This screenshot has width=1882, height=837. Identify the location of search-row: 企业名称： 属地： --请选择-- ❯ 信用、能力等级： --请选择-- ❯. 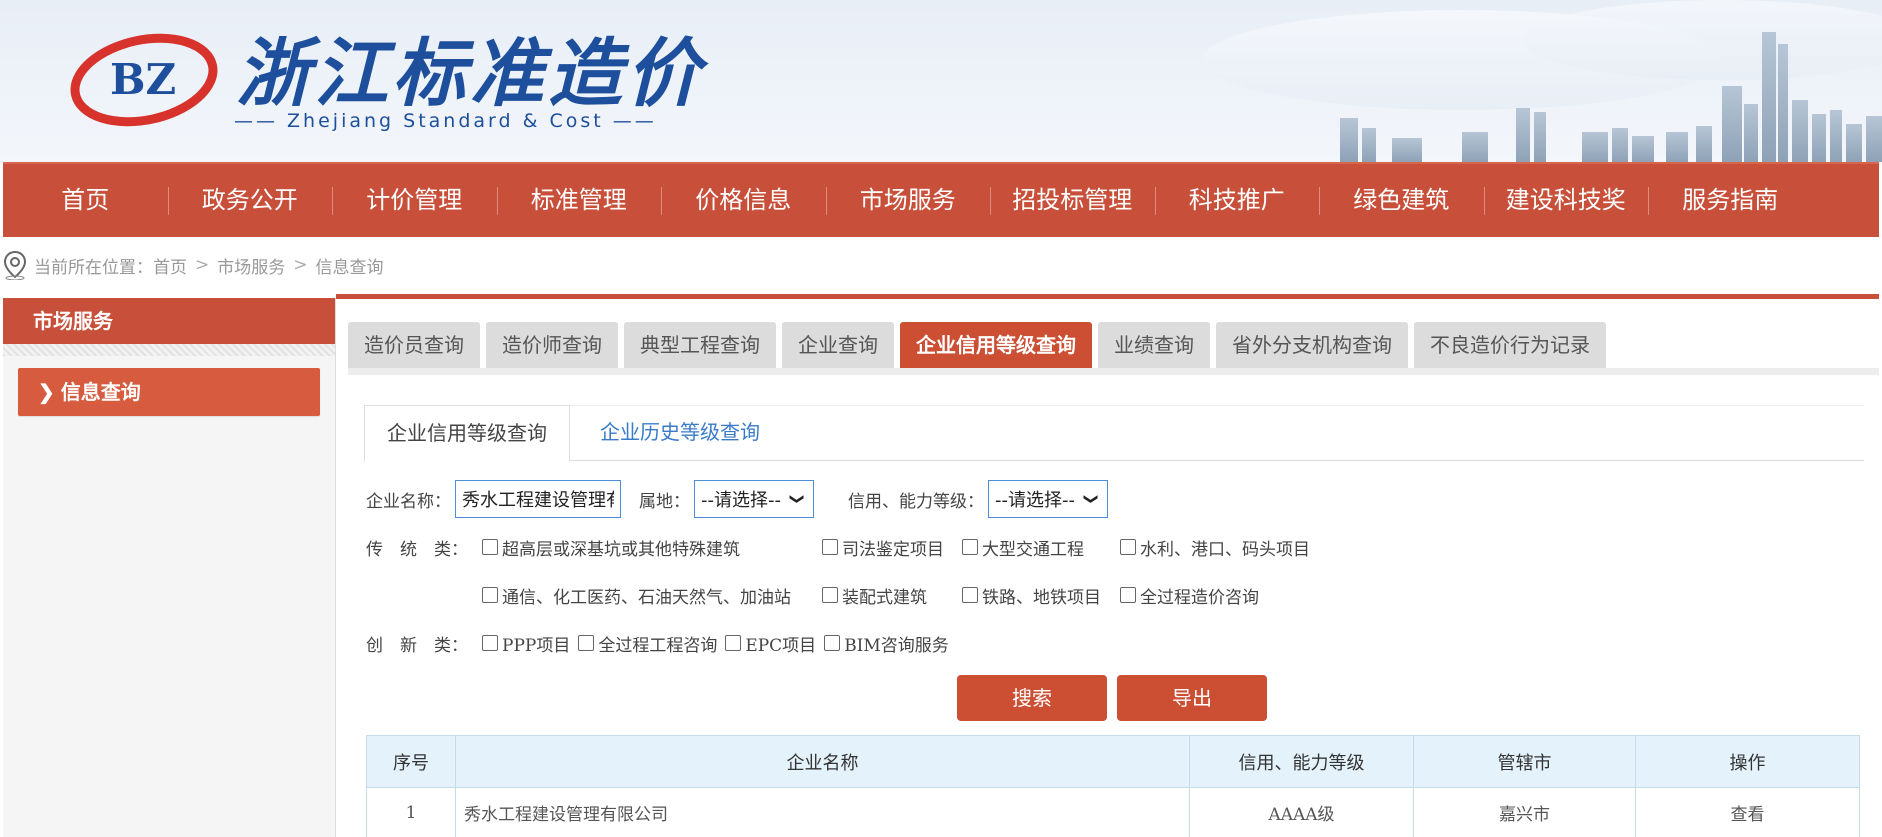
(737, 499).